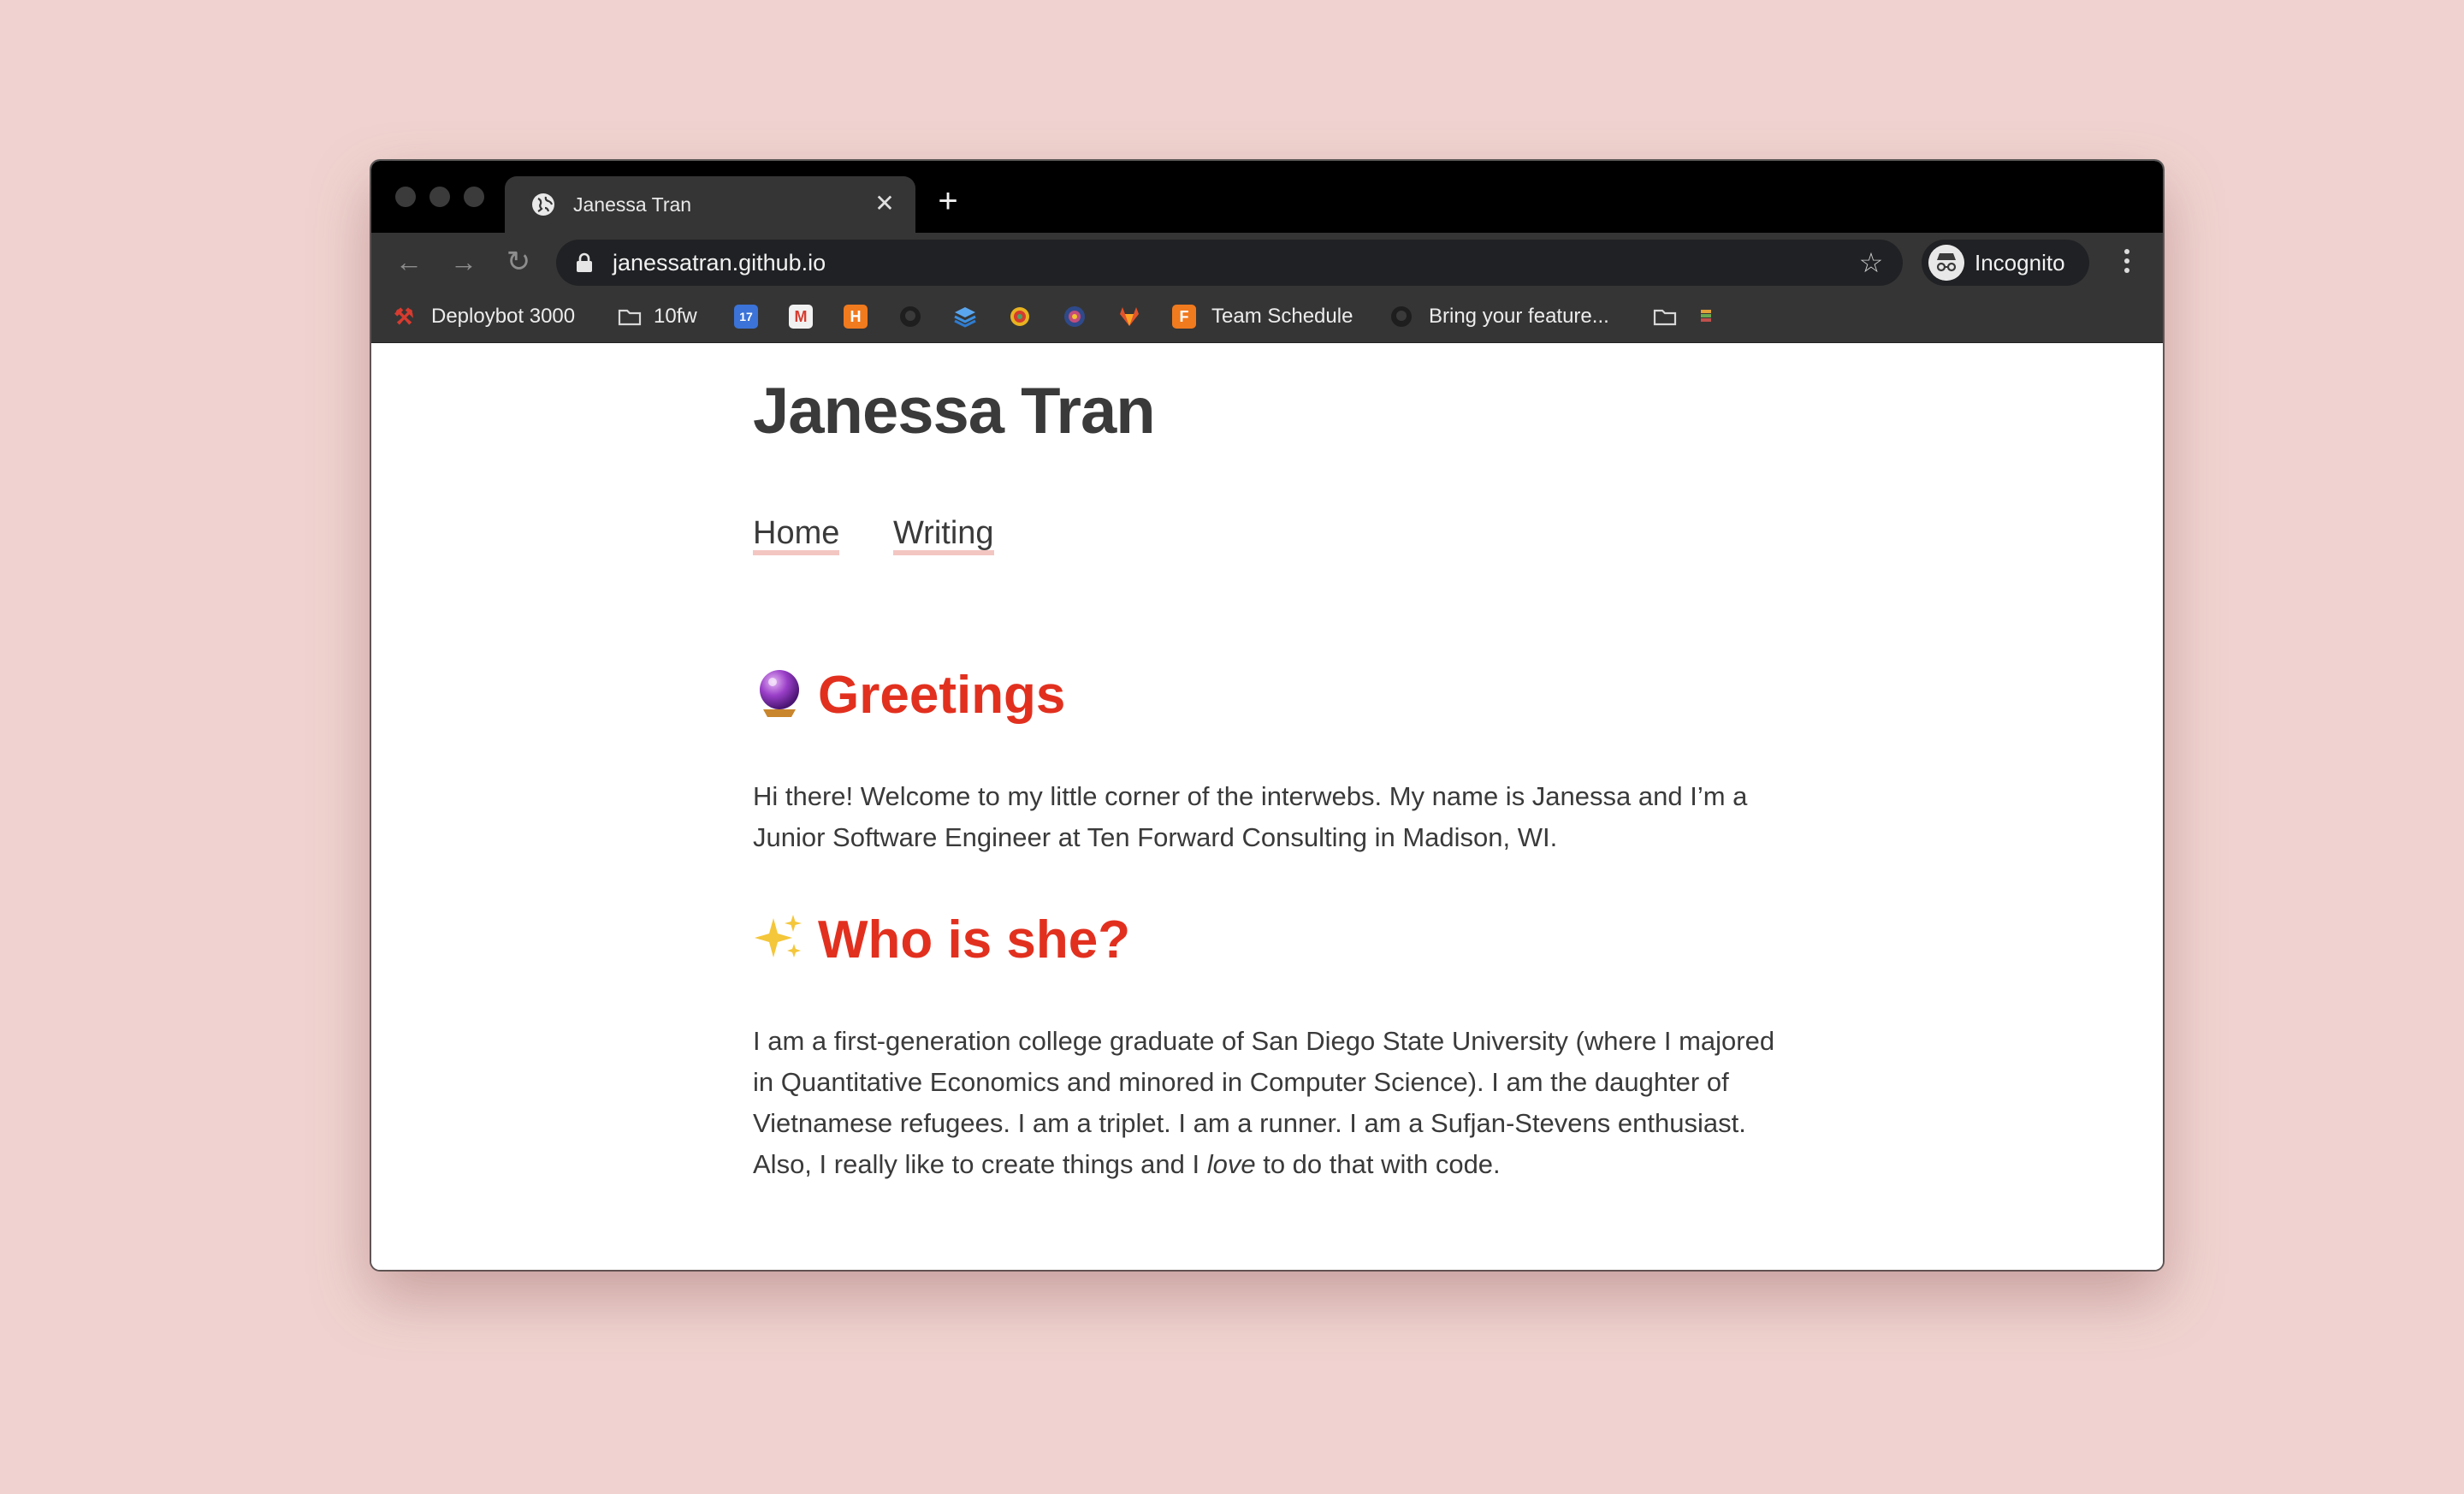 The image size is (2464, 1494). I want to click on bookmark-folder, so click(1665, 316).